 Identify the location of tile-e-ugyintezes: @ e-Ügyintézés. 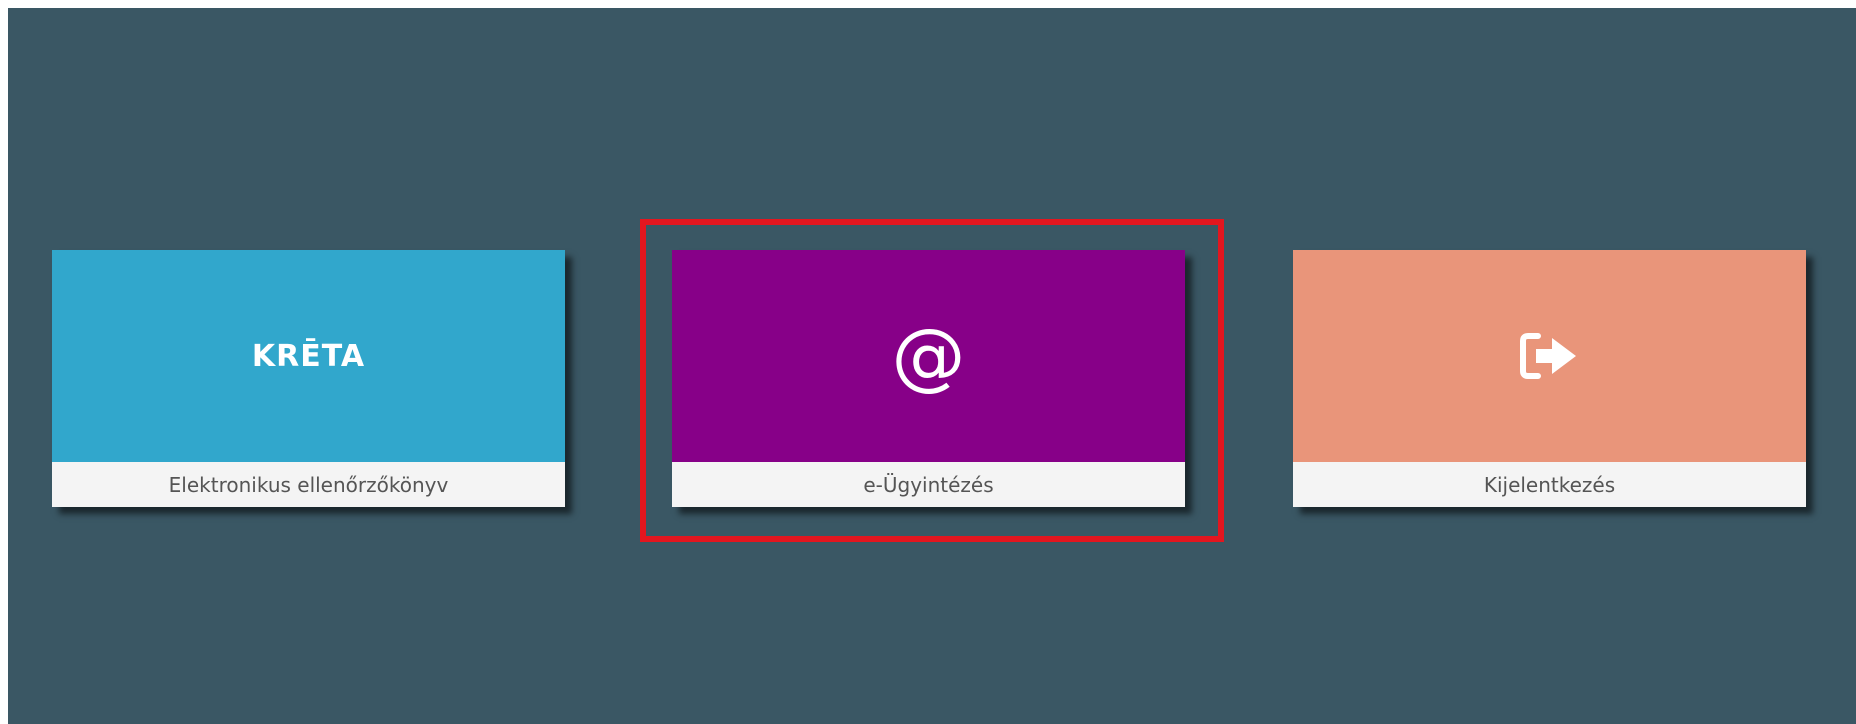
(928, 378).